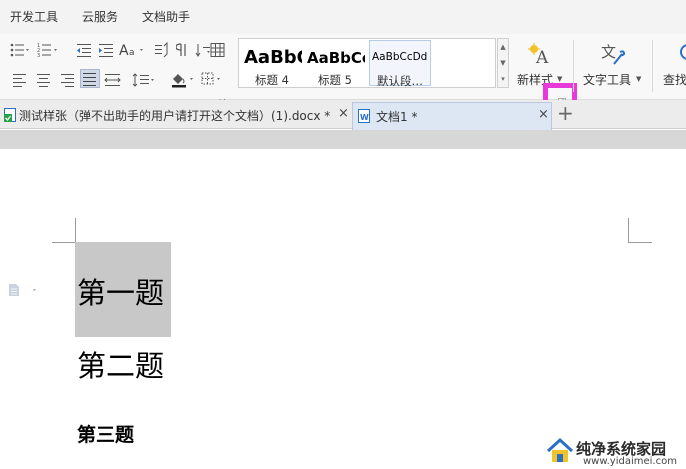 The width and height of the screenshot is (686, 469). What do you see at coordinates (10, 115) in the screenshot?
I see `word-doc-check-icon` at bounding box center [10, 115].